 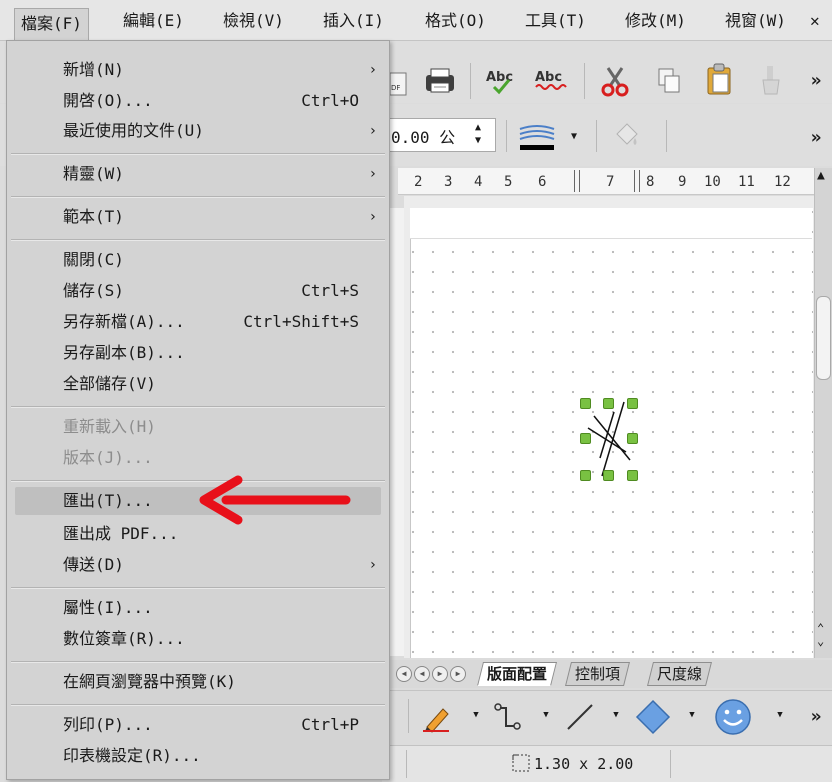 I want to click on menu-insert: 插入(I), so click(x=353, y=21).